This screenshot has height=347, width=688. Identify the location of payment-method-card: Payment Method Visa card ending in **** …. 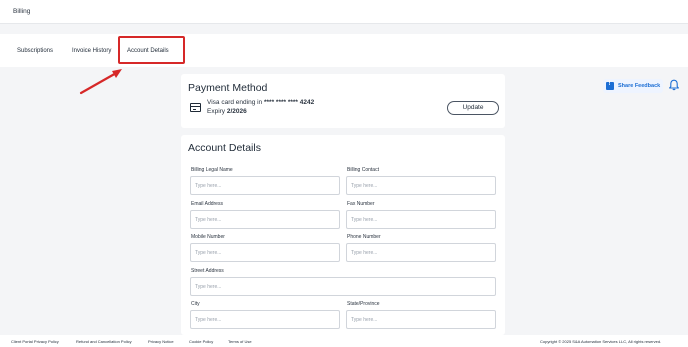
(343, 101).